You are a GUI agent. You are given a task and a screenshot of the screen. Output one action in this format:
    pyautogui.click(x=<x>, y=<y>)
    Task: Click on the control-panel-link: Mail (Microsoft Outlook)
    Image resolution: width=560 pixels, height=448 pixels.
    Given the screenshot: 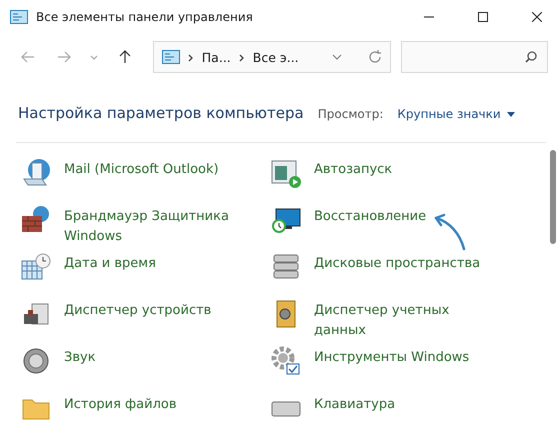 What is the action you would take?
    pyautogui.click(x=141, y=170)
    